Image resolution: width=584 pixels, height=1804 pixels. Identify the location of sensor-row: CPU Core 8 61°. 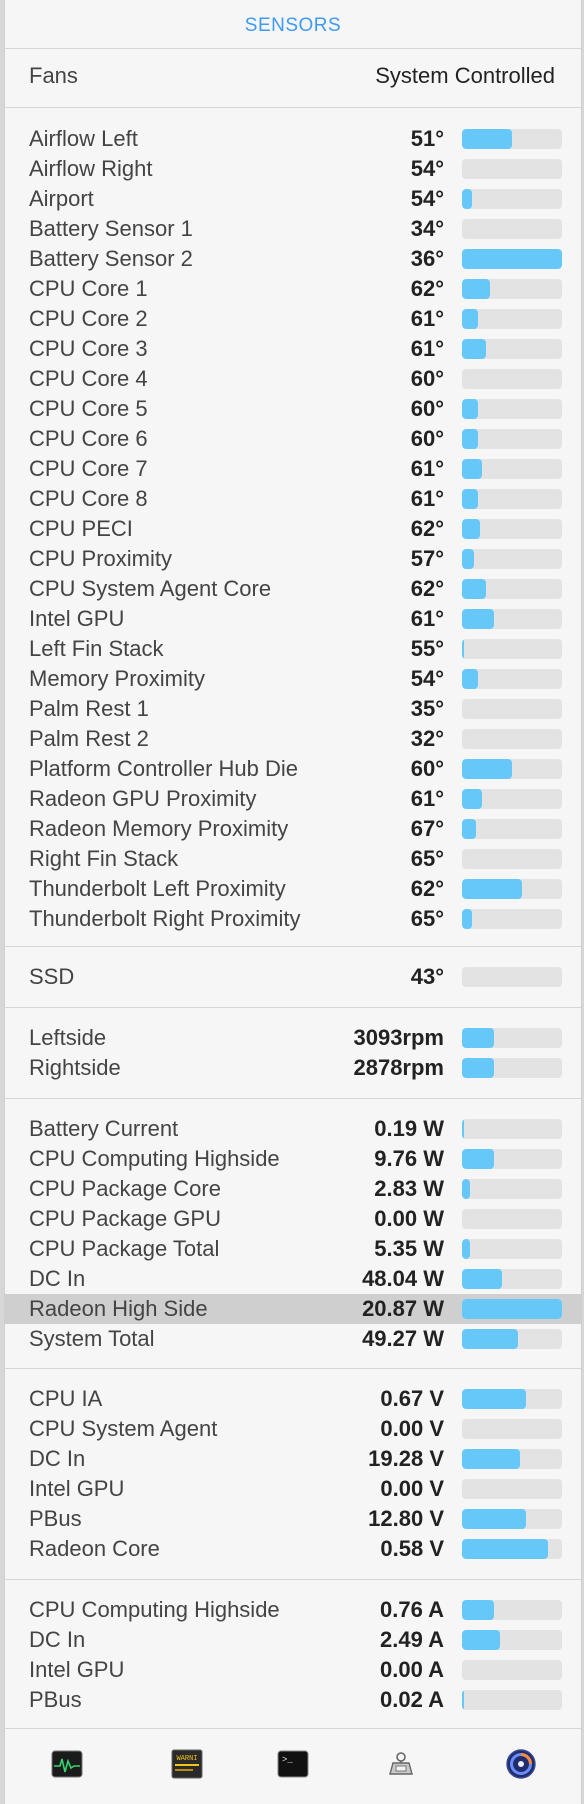
(293, 499).